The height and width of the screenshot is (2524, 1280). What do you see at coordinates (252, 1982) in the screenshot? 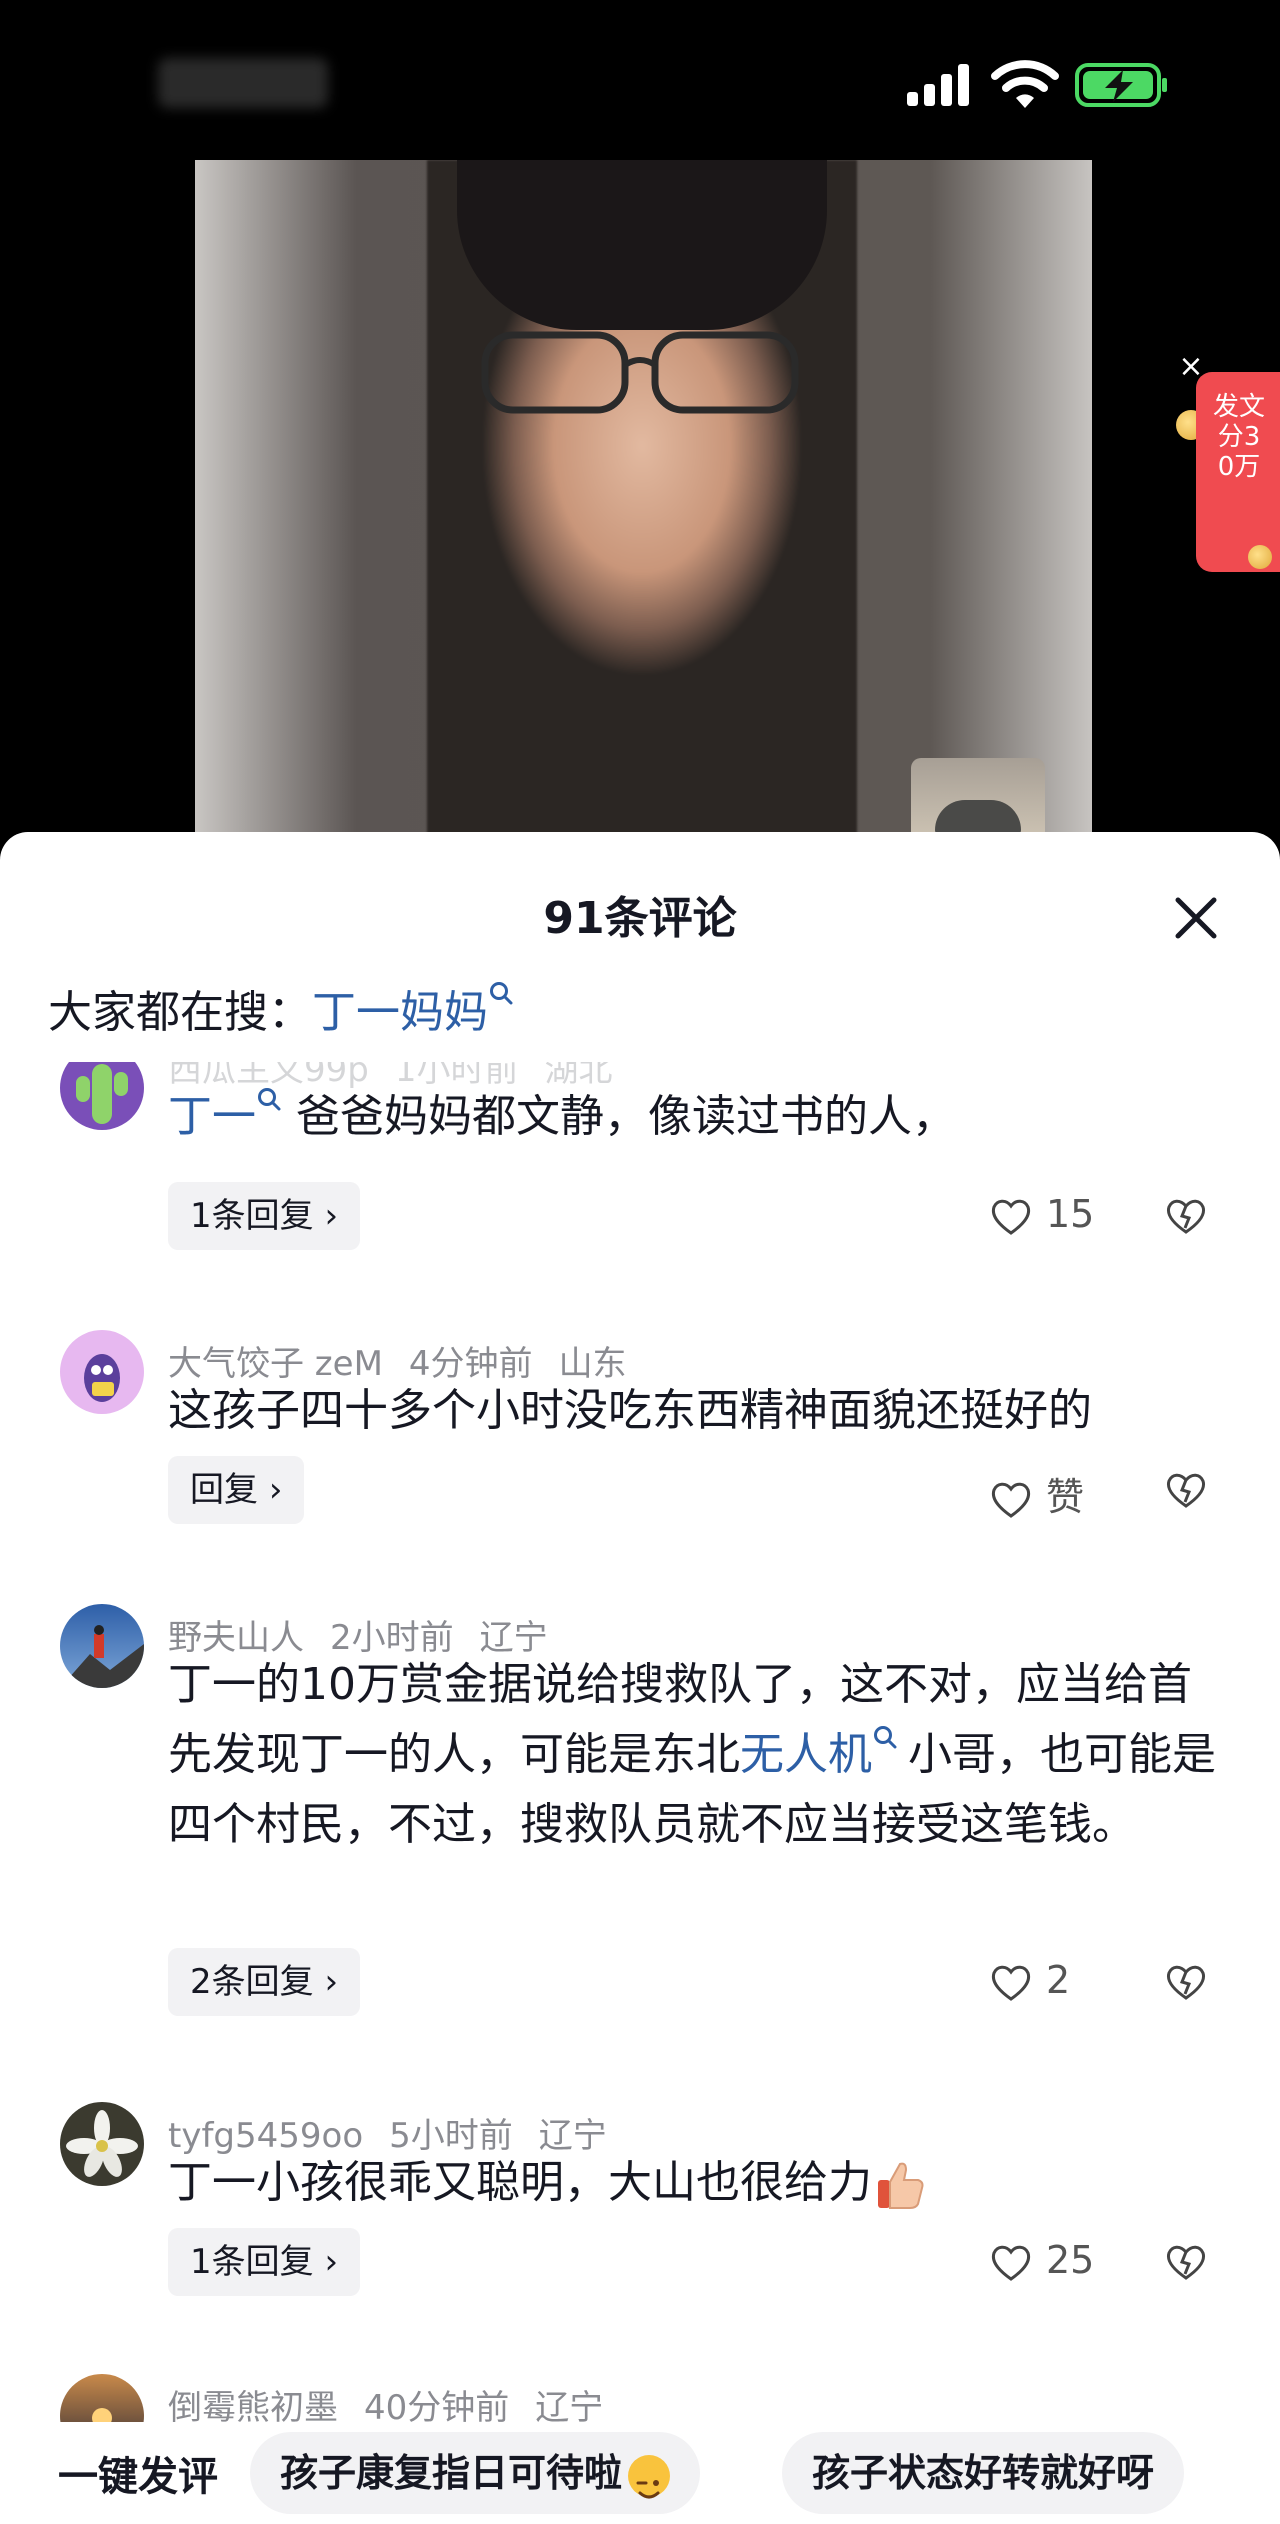
I see `reply-label: 2条回复` at bounding box center [252, 1982].